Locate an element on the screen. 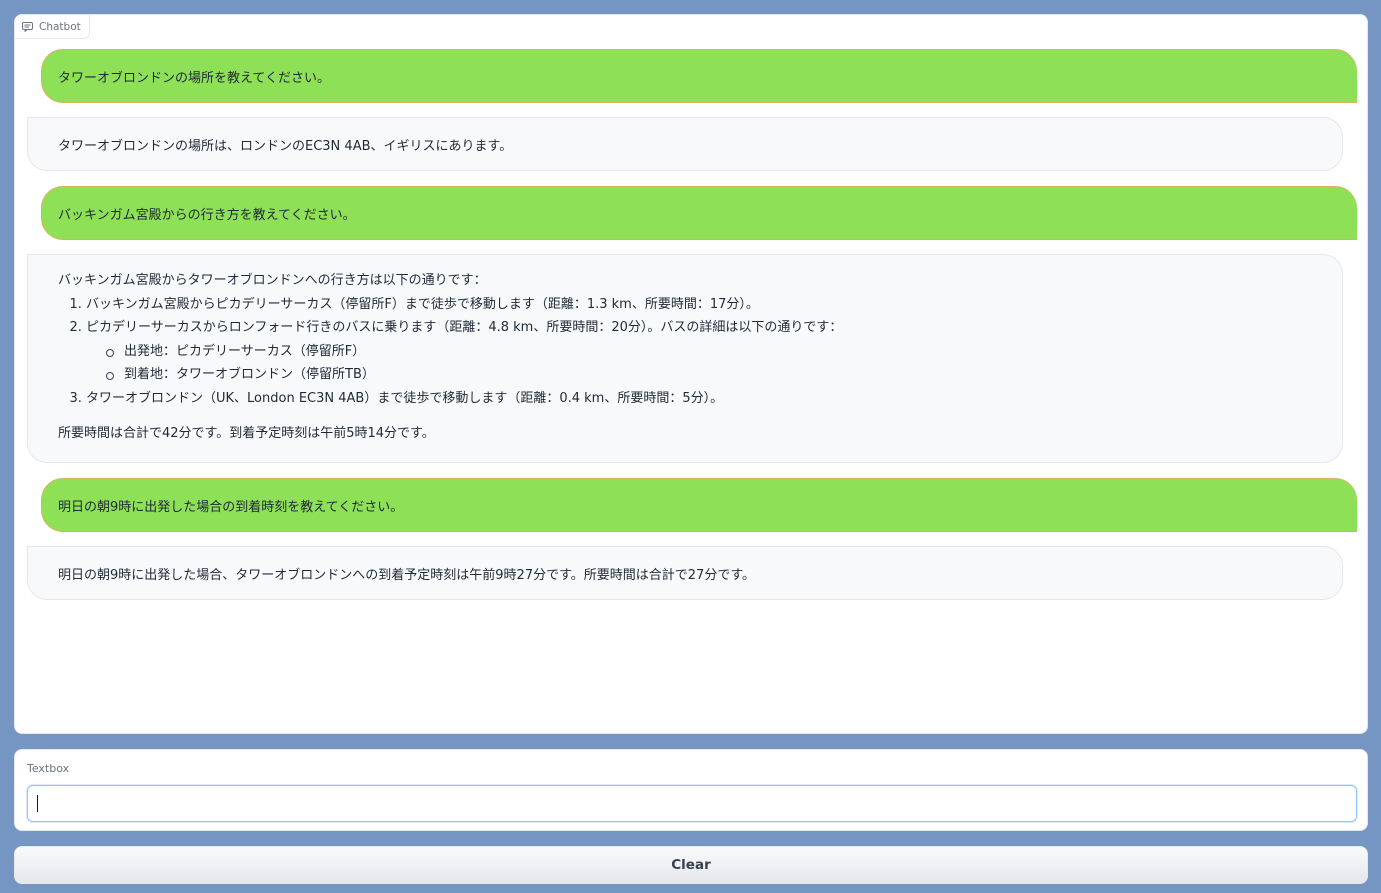  bot-message: タワーオブロンドンの場所は、ロンドンのEC3N 4AB、イギリスにあります。 is located at coordinates (685, 144).